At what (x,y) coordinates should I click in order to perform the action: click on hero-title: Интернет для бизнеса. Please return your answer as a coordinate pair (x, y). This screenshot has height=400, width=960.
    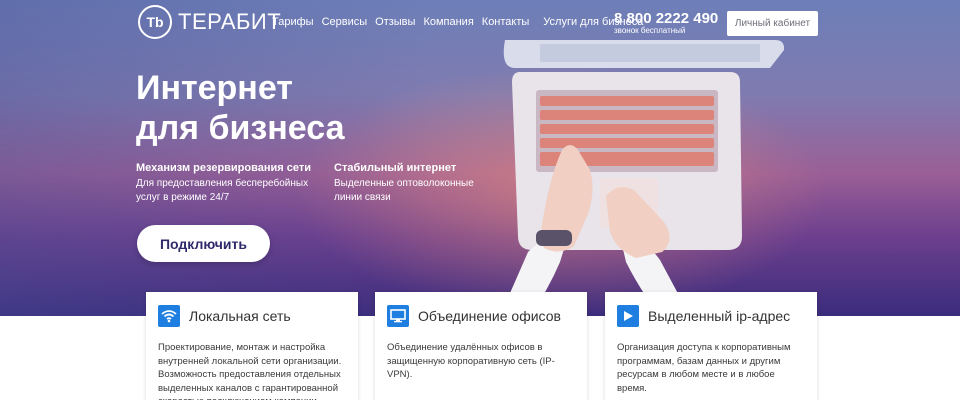
    Looking at the image, I should click on (240, 108).